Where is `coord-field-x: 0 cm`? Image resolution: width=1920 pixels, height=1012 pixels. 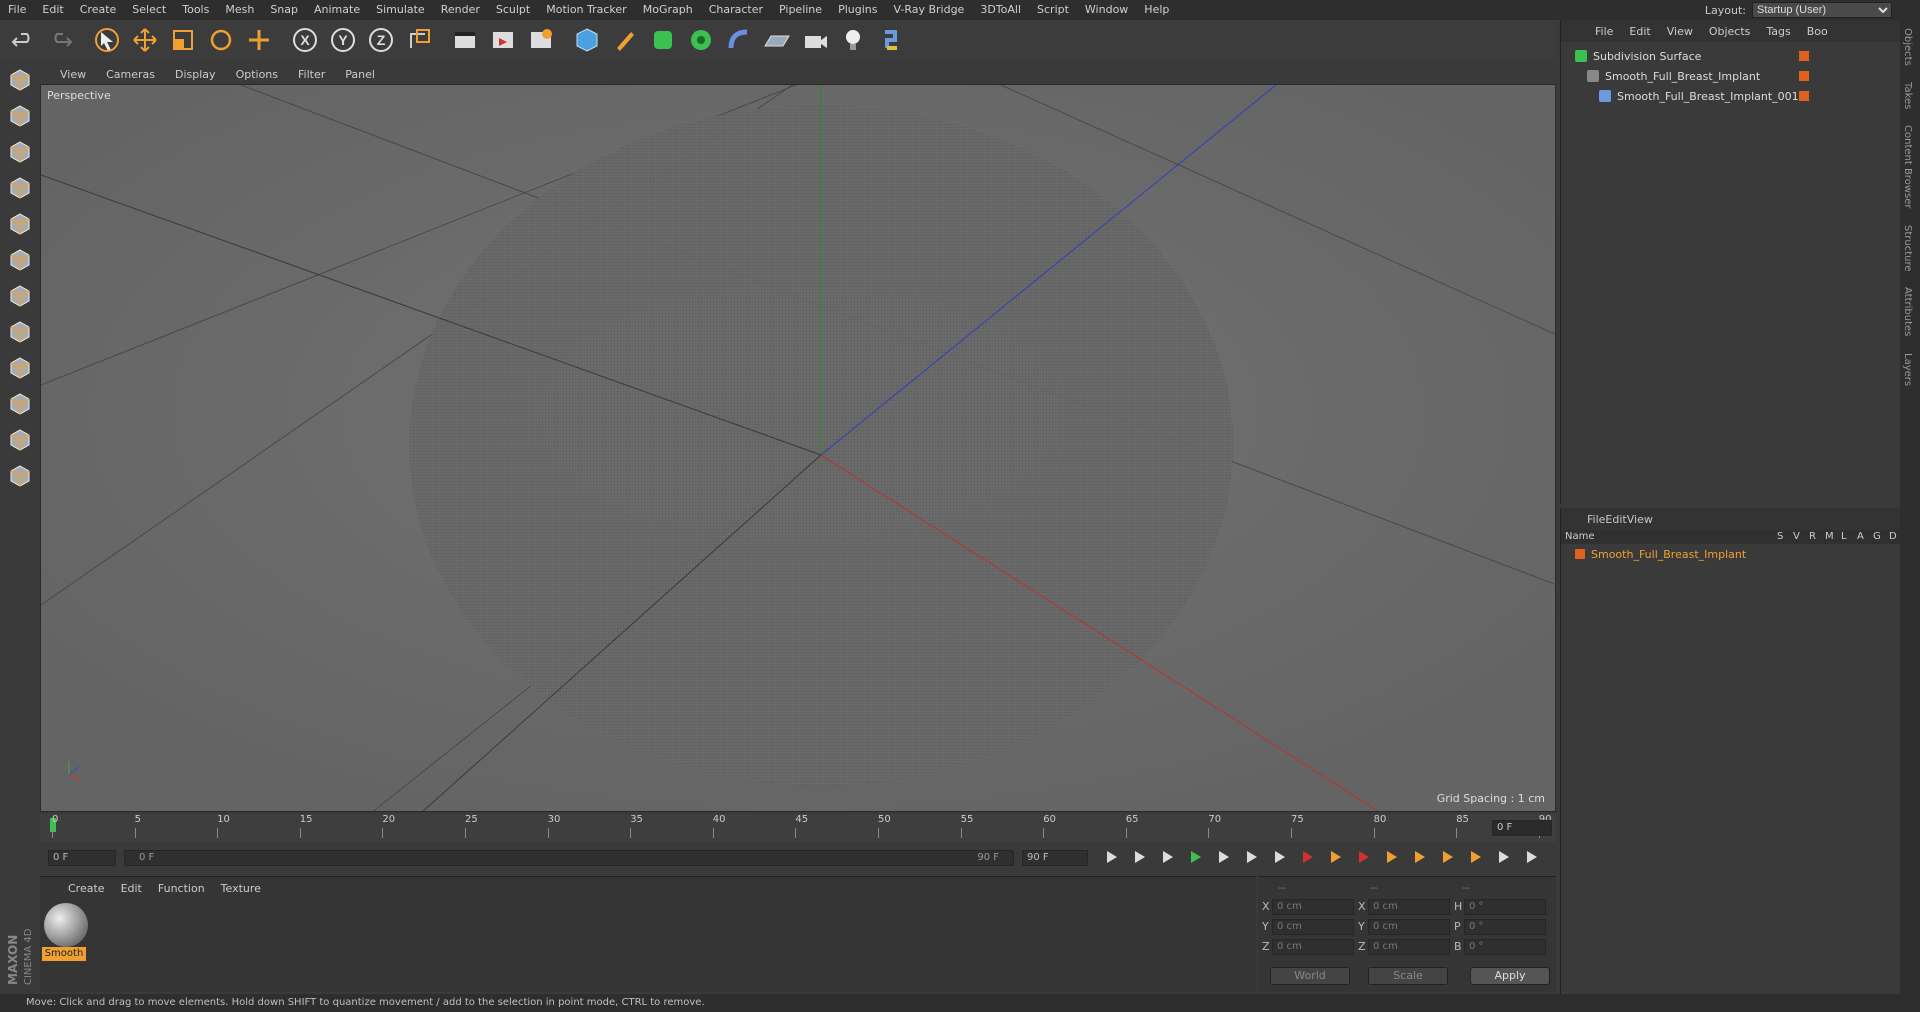
coord-field-x: 0 cm is located at coordinates (1409, 907).